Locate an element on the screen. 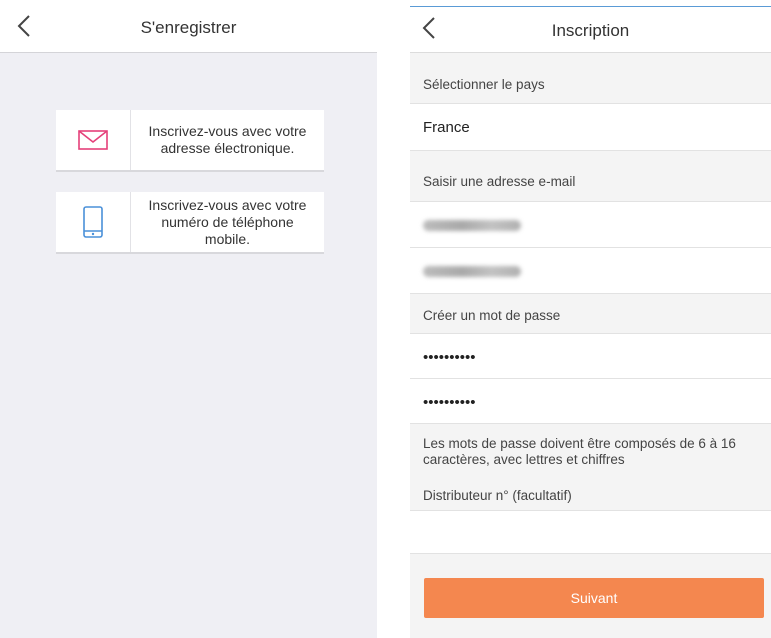 The image size is (771, 638). country-value: France is located at coordinates (446, 127).